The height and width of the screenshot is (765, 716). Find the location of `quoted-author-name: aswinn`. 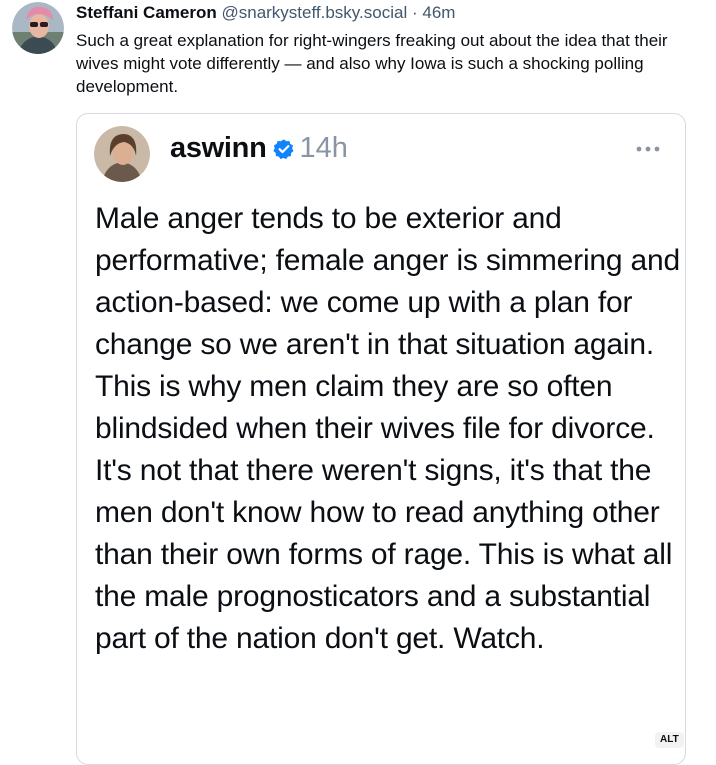

quoted-author-name: aswinn is located at coordinates (218, 148).